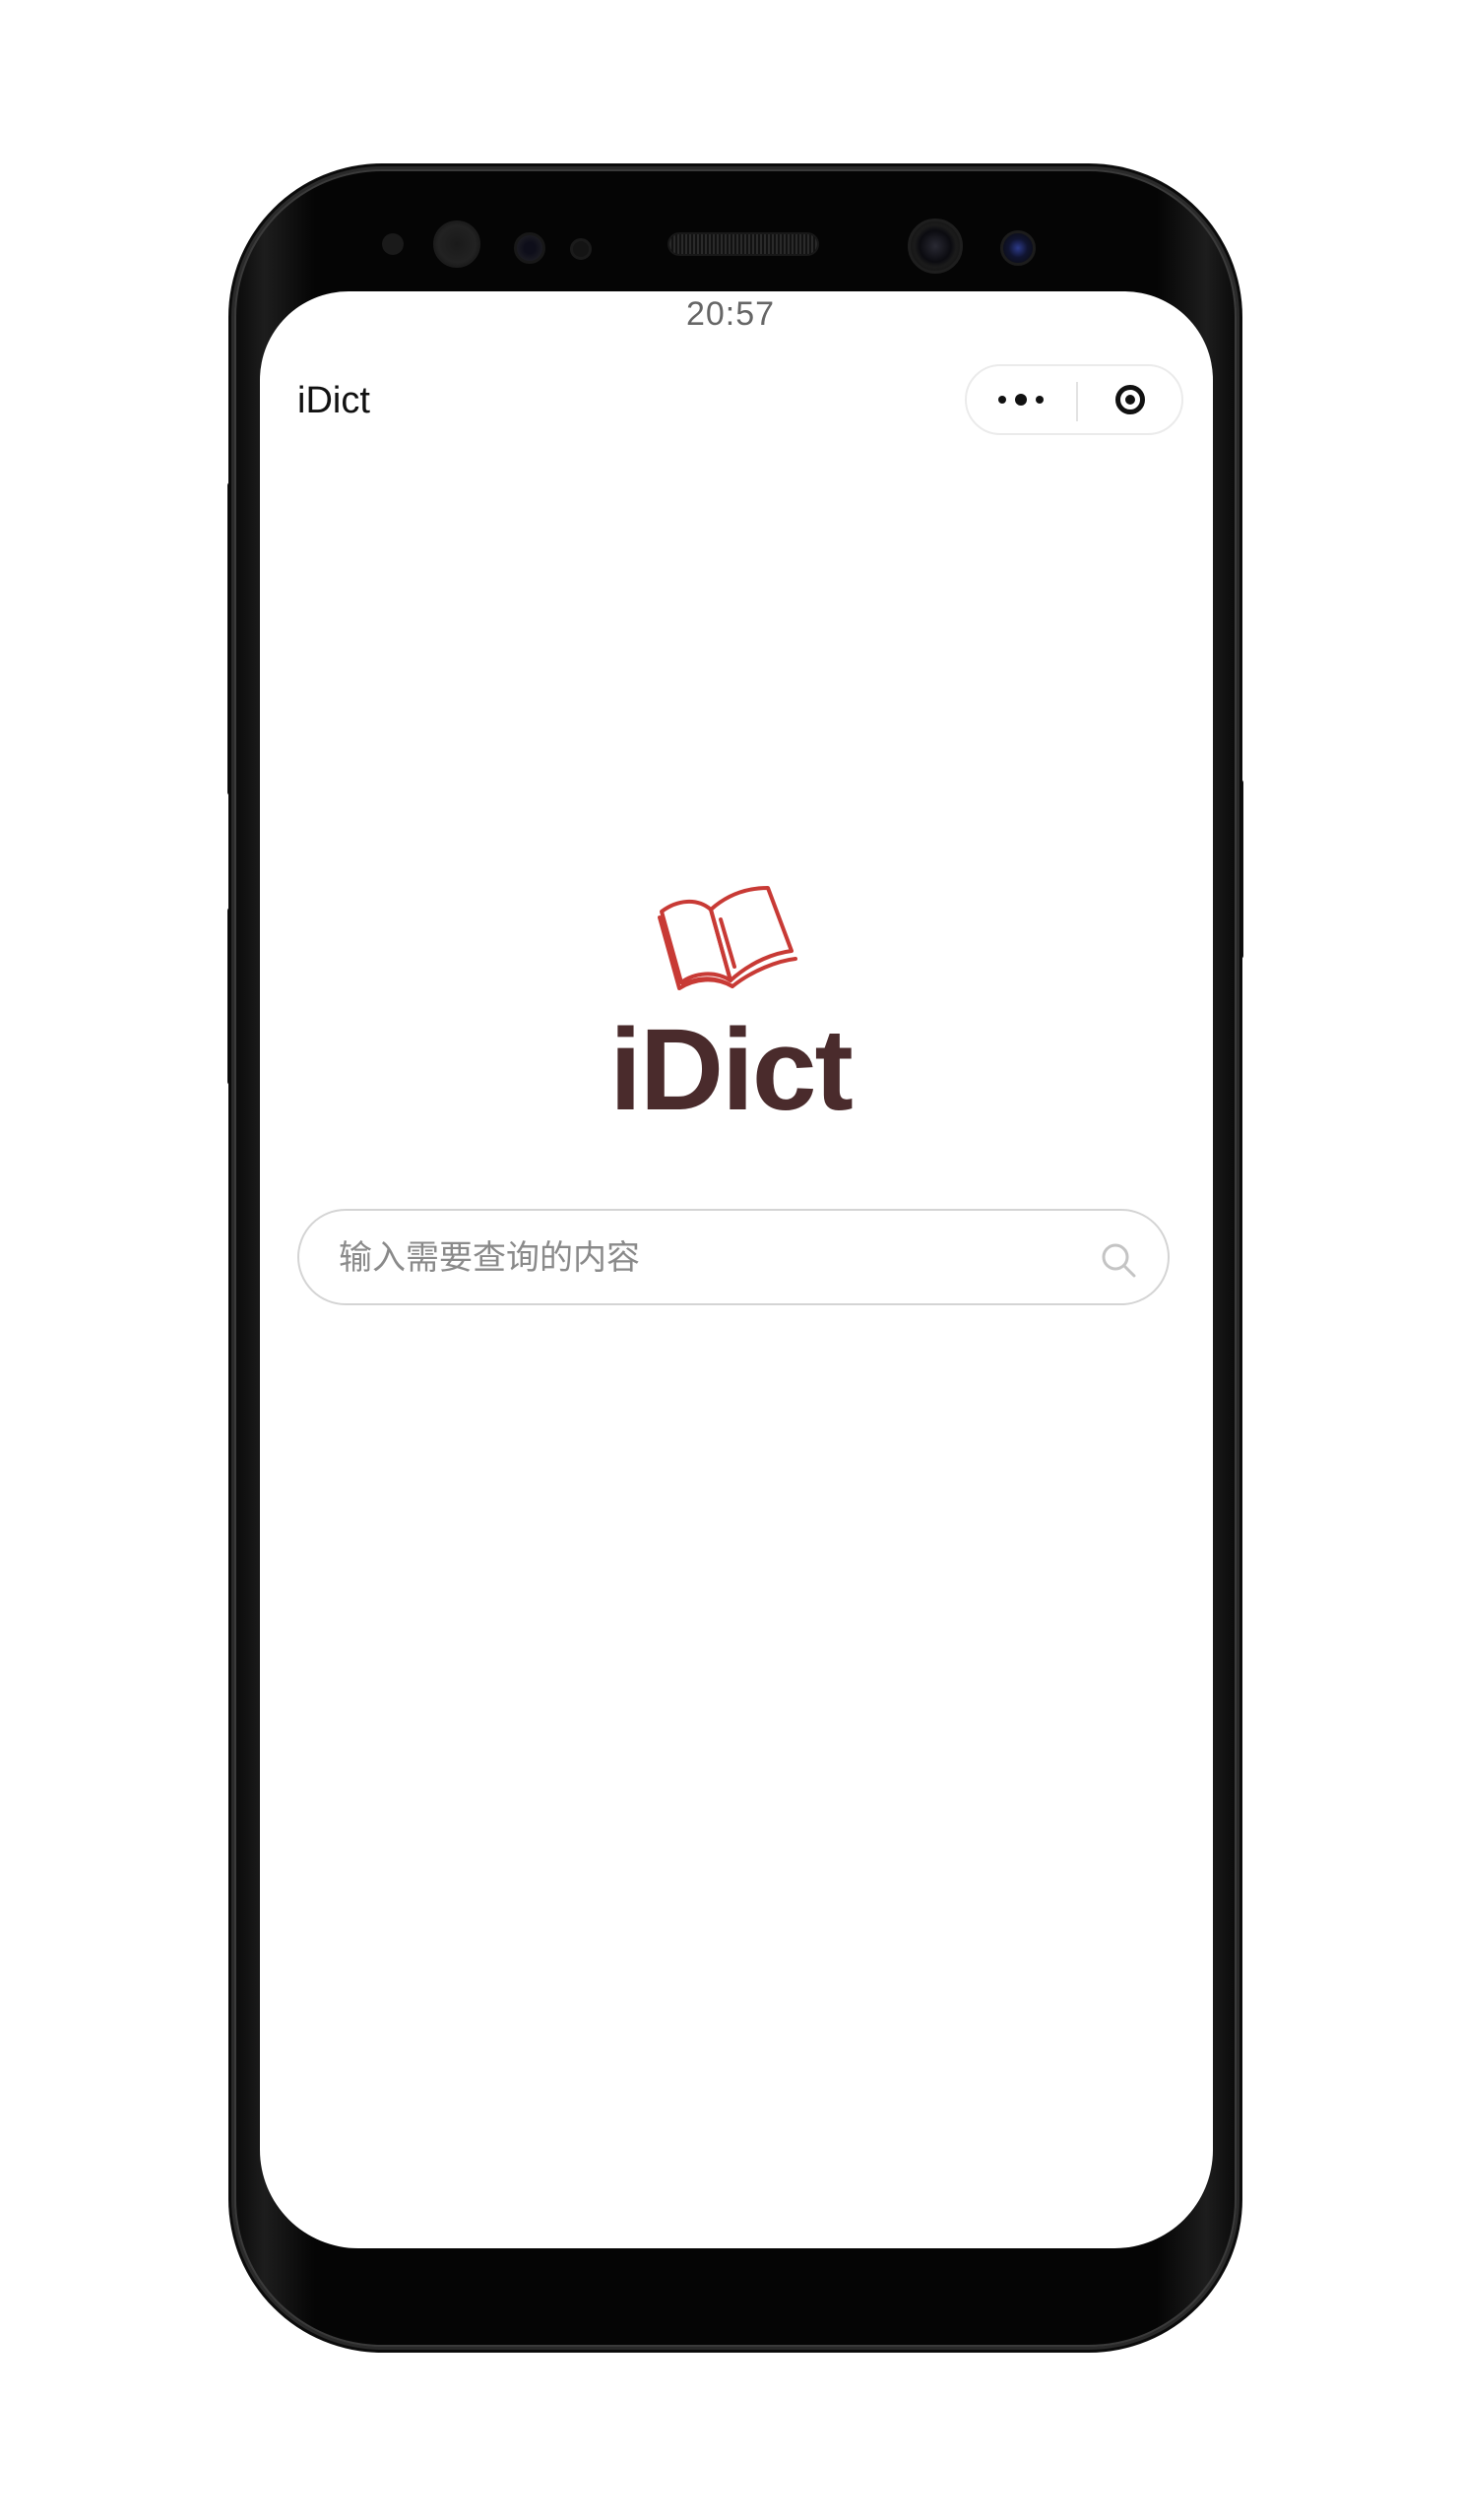  Describe the element at coordinates (393, 244) in the screenshot. I see `proximity-sensor-icon` at that location.